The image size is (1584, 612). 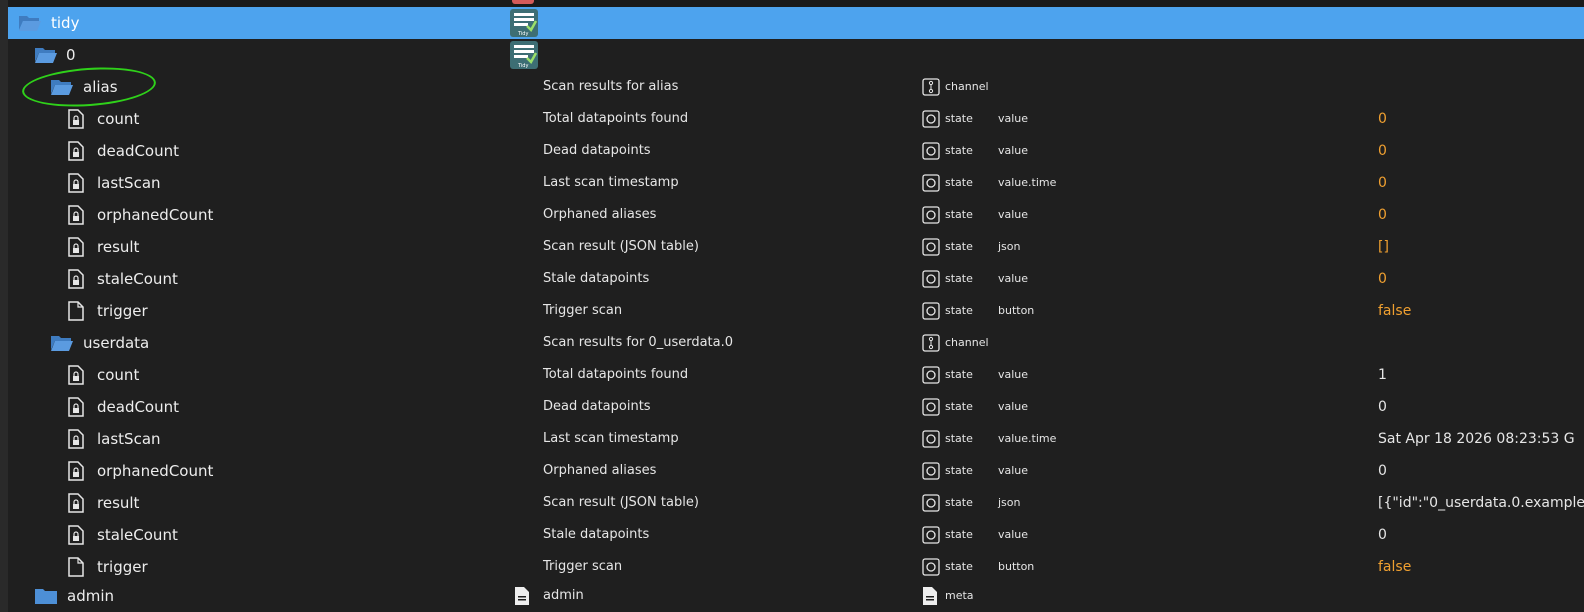 What do you see at coordinates (522, 66) in the screenshot?
I see `adapter-icon-label: Tidy` at bounding box center [522, 66].